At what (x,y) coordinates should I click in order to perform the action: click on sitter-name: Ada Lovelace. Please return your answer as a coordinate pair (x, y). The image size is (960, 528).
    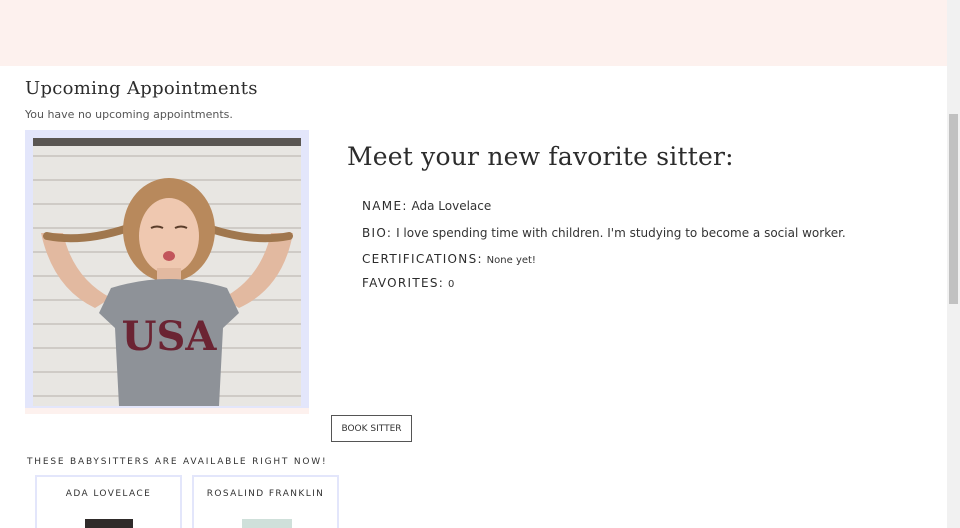
    Looking at the image, I should click on (451, 206).